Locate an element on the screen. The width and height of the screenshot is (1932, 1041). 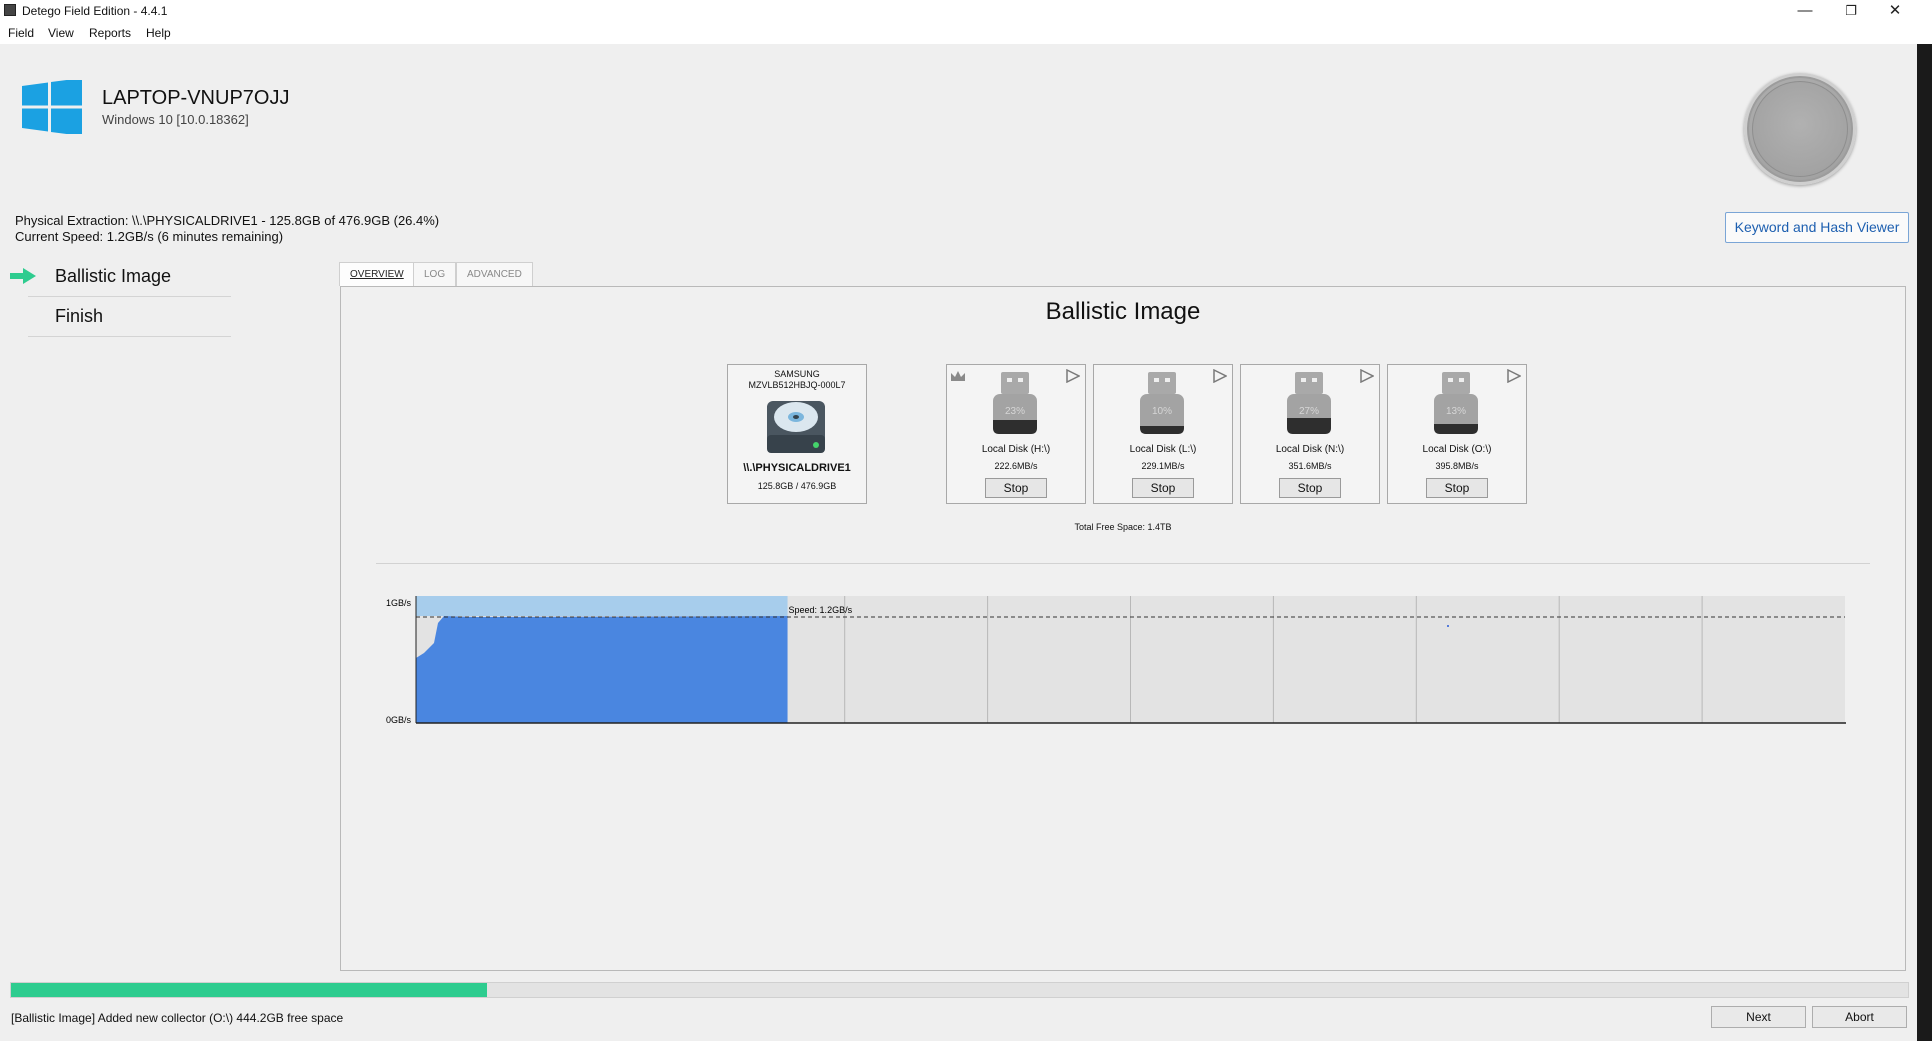
target-rate: 222.6MB/s is located at coordinates (1016, 466).